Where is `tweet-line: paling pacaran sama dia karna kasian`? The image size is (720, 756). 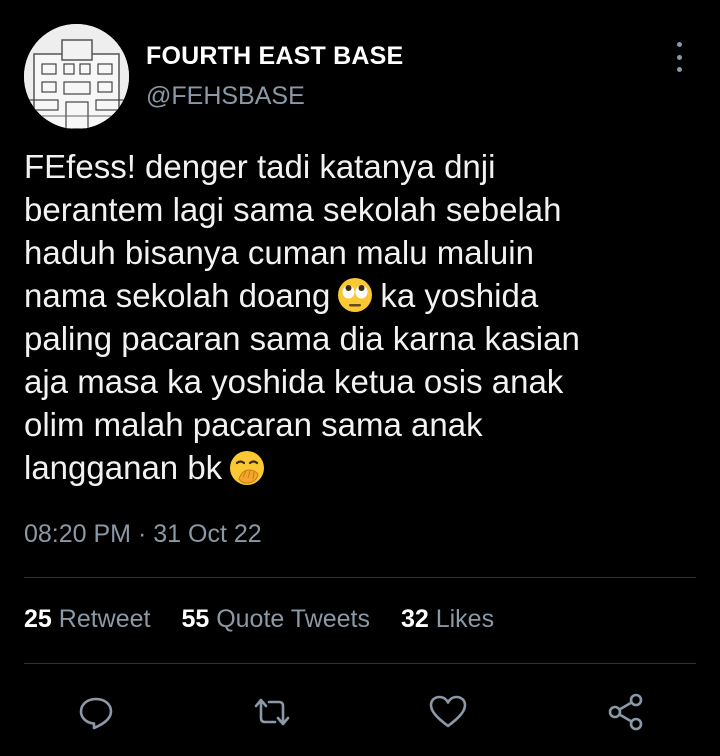
tweet-line: paling pacaran sama dia karna kasian is located at coordinates (302, 339).